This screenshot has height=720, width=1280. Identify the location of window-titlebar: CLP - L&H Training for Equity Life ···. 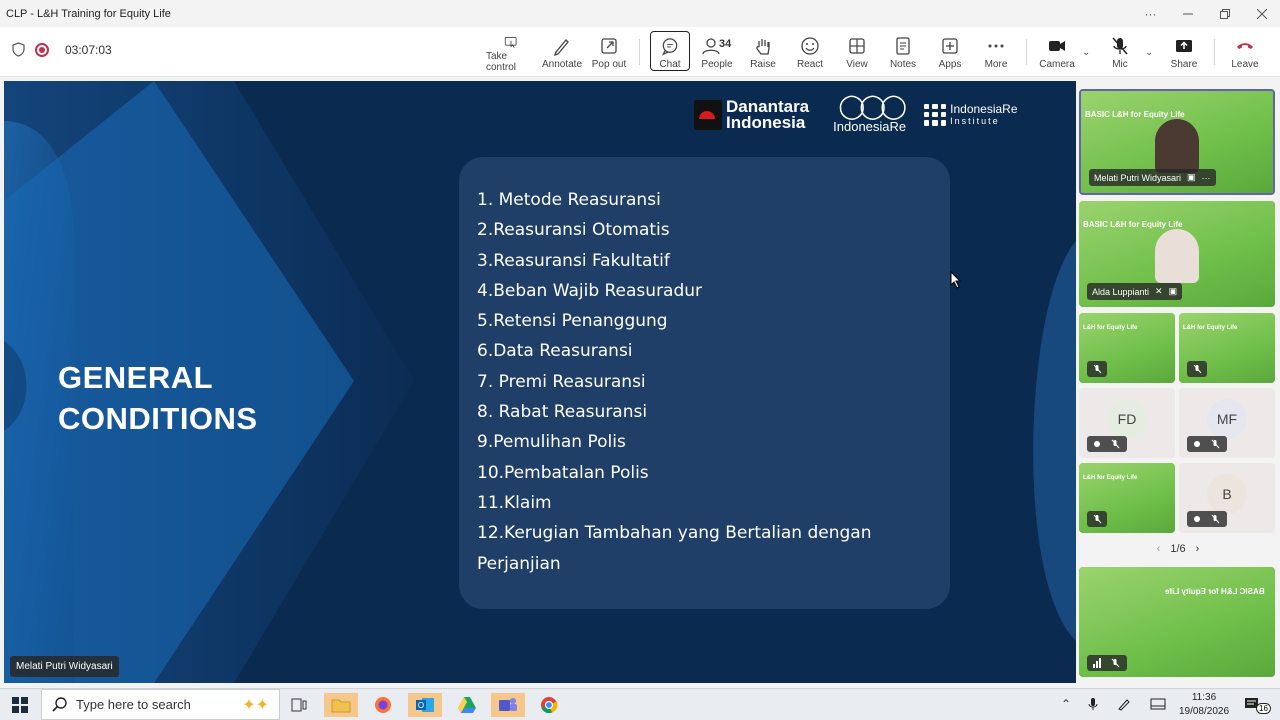
(640, 13).